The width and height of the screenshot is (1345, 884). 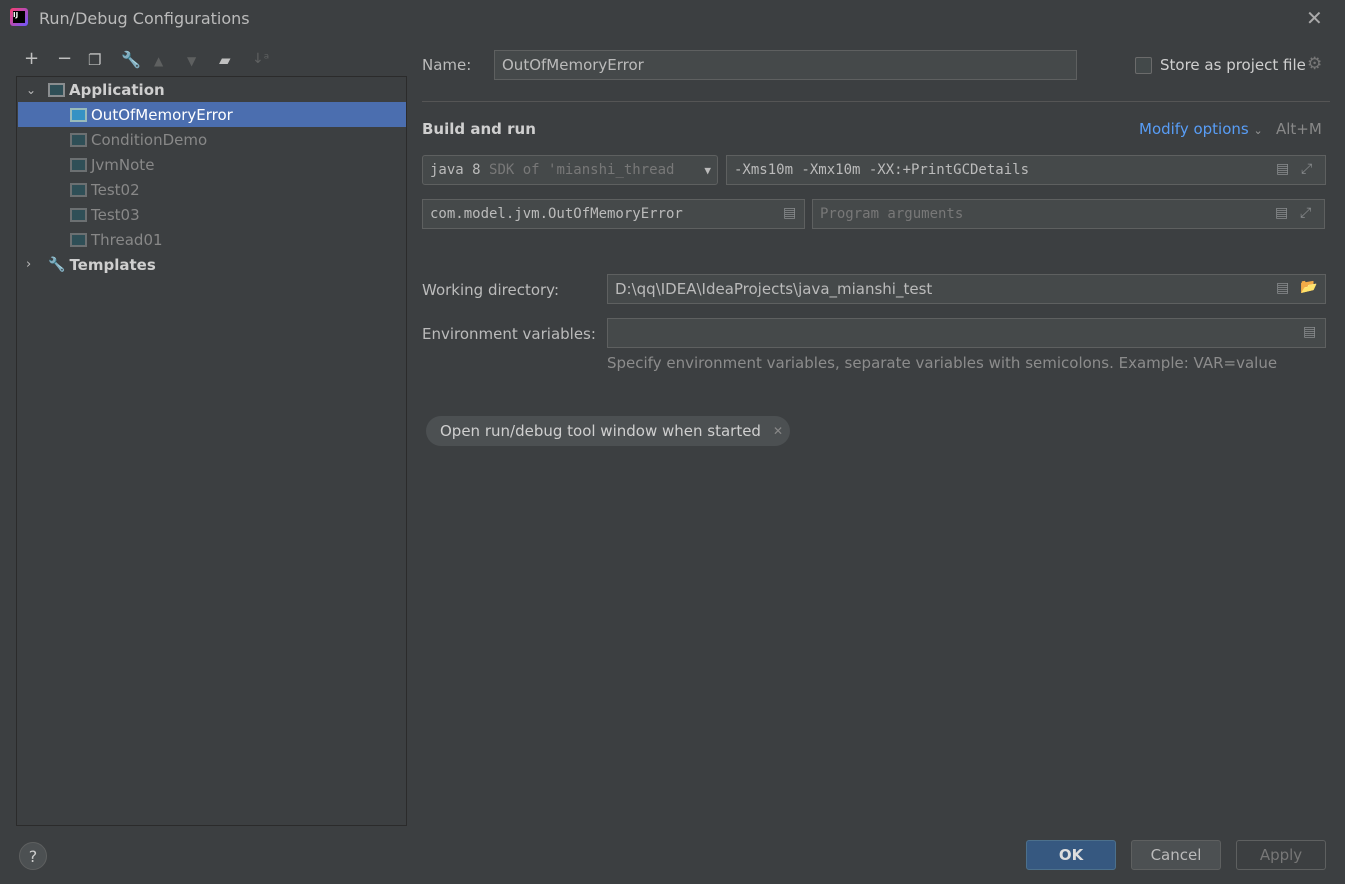 I want to click on application-icon, so click(x=56, y=89).